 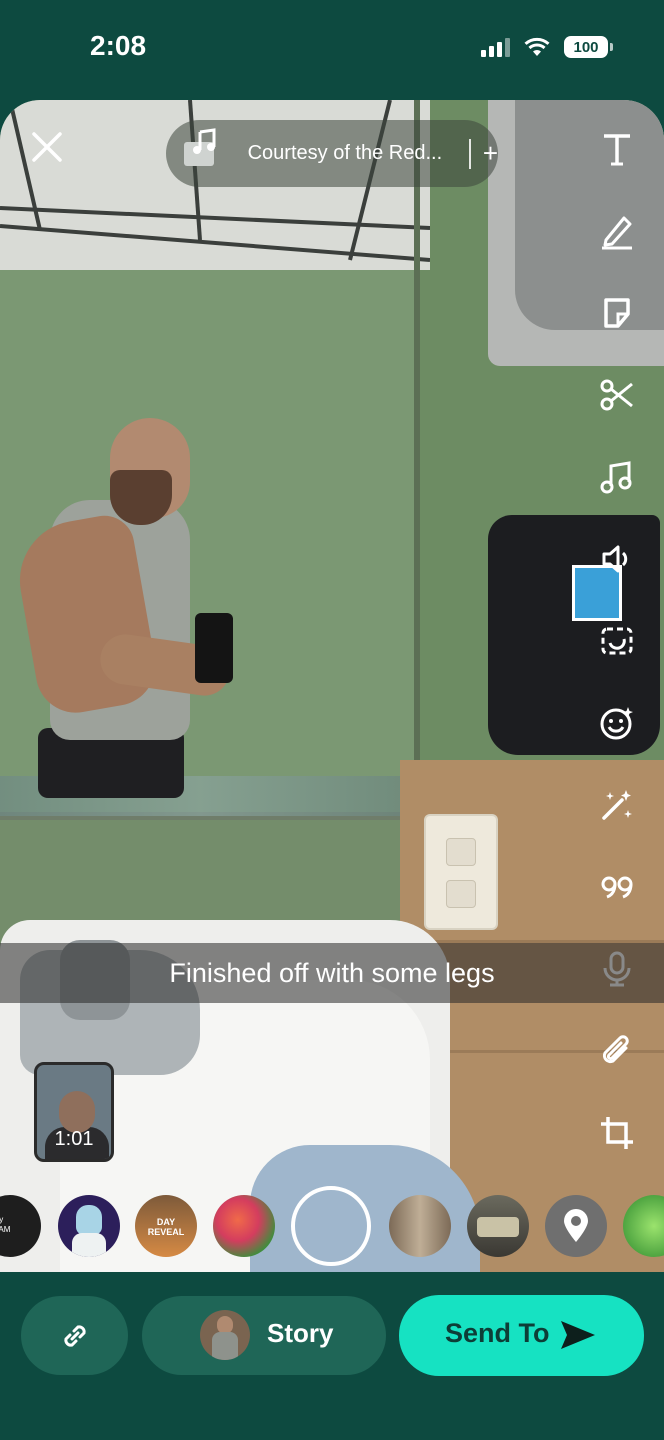 I want to click on sound-tool-button, so click(x=617, y=559).